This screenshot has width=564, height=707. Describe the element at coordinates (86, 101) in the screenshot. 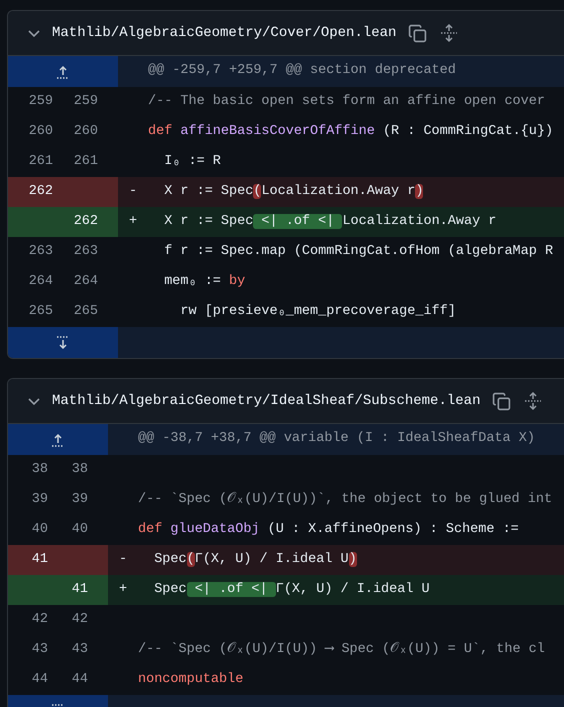

I see `new-line-number: 259` at that location.